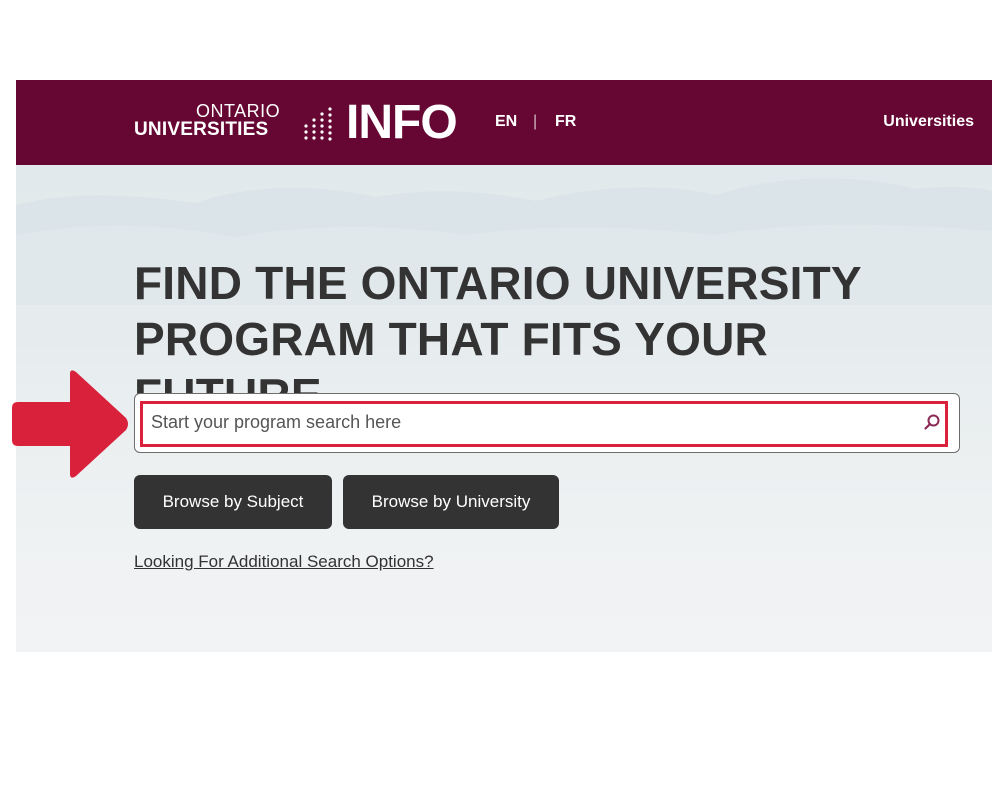 Image resolution: width=1000 pixels, height=800 pixels. What do you see at coordinates (201, 129) in the screenshot?
I see `logo-text-universities: UNIVERSITIES` at bounding box center [201, 129].